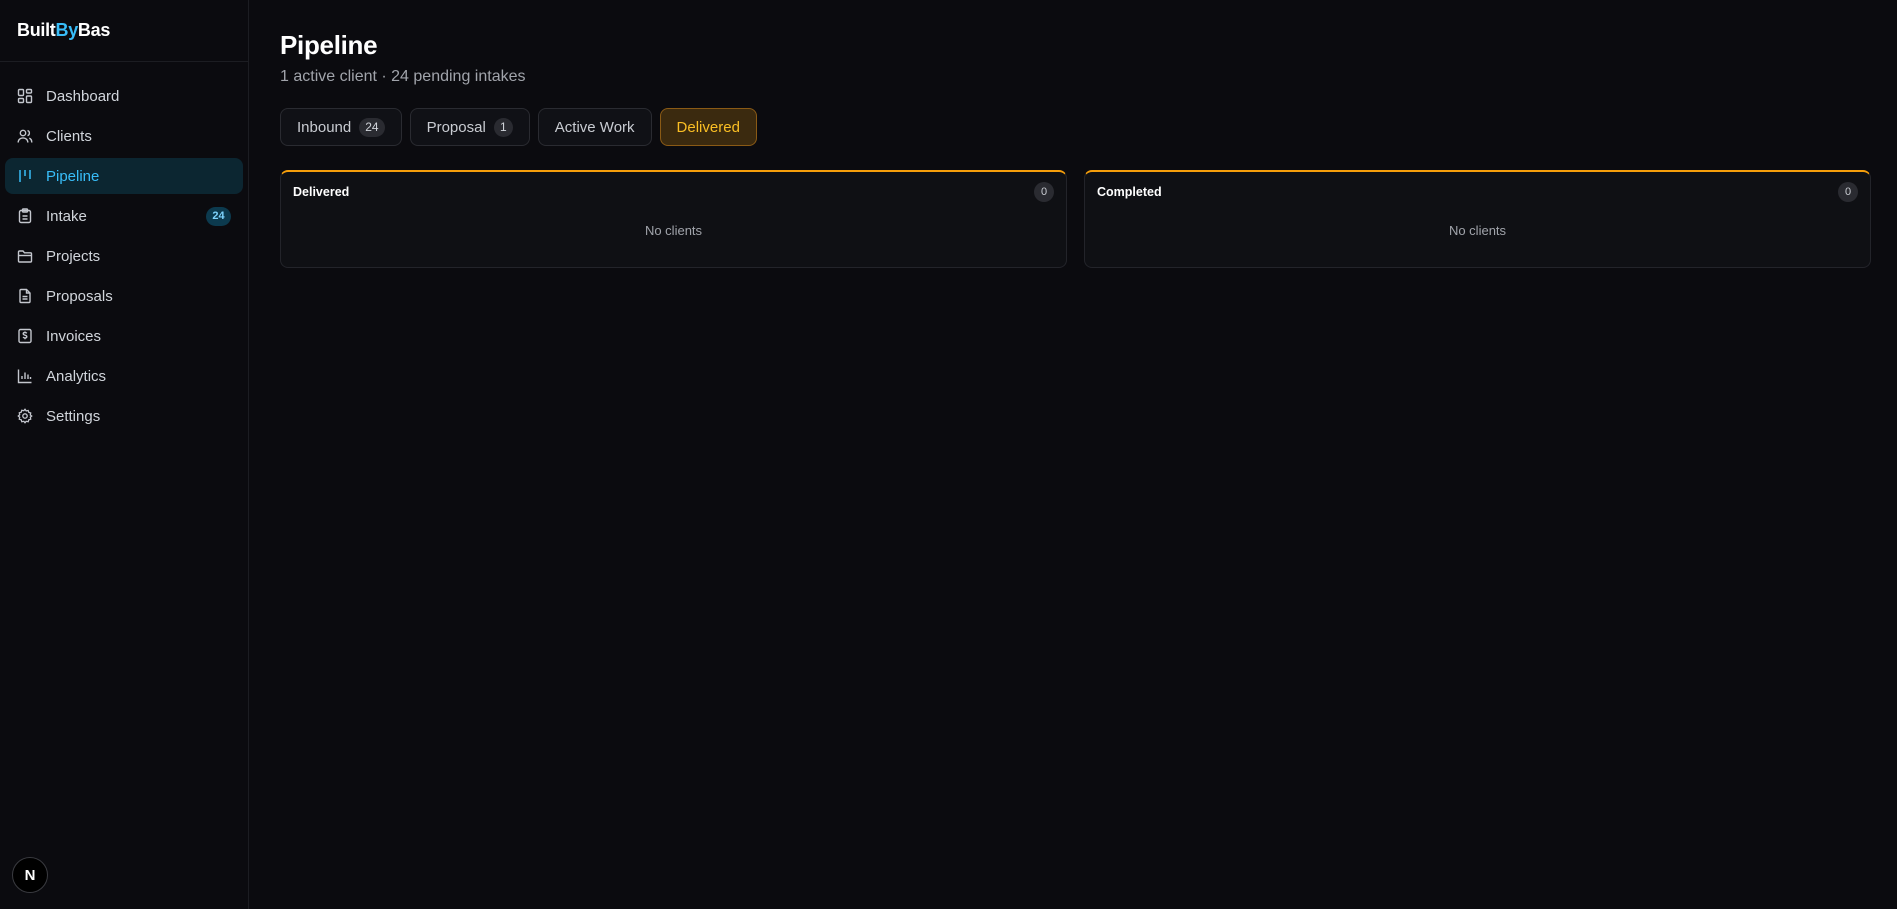  Describe the element at coordinates (124, 336) in the screenshot. I see `sidebar-item-invoices: Invoices` at that location.